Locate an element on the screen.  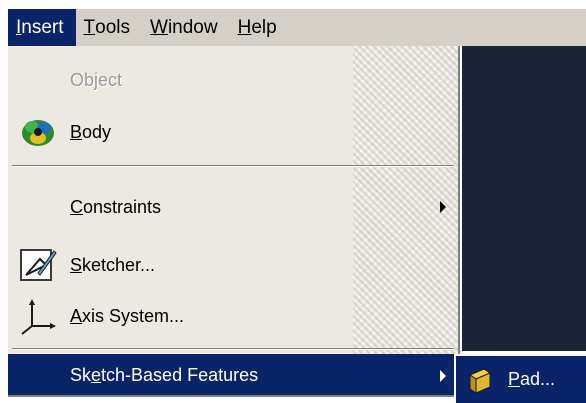
menu-item-sketch-based-features: Sketch-Based Features is located at coordinates (232, 374).